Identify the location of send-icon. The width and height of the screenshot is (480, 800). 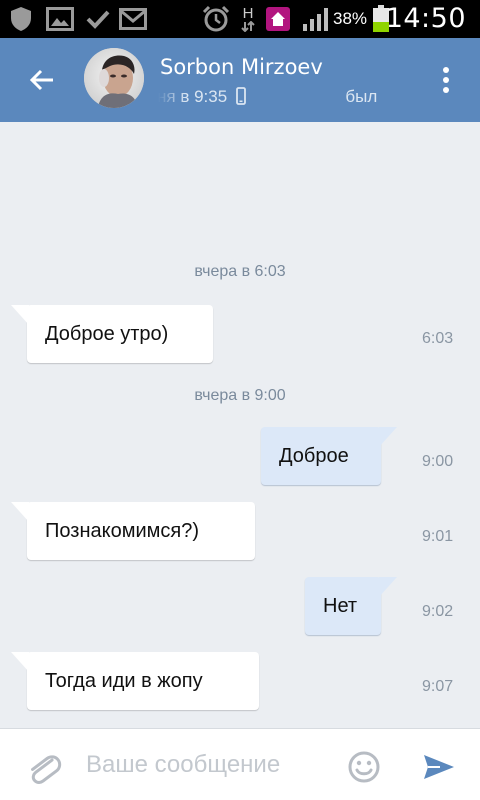
(439, 767).